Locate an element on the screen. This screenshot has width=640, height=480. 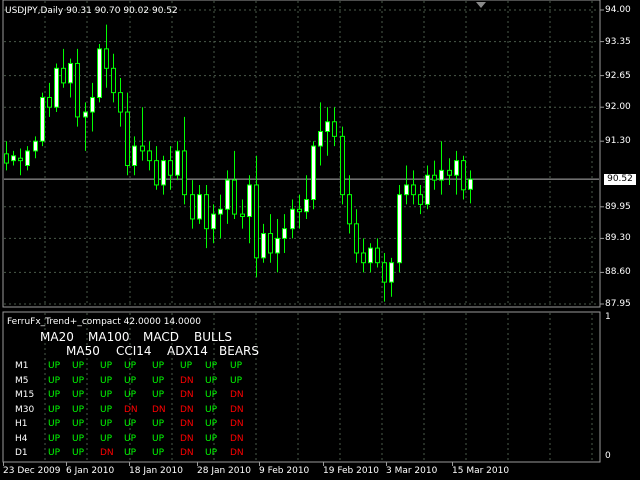
price-axis-label: 89.30 is located at coordinates (618, 238).